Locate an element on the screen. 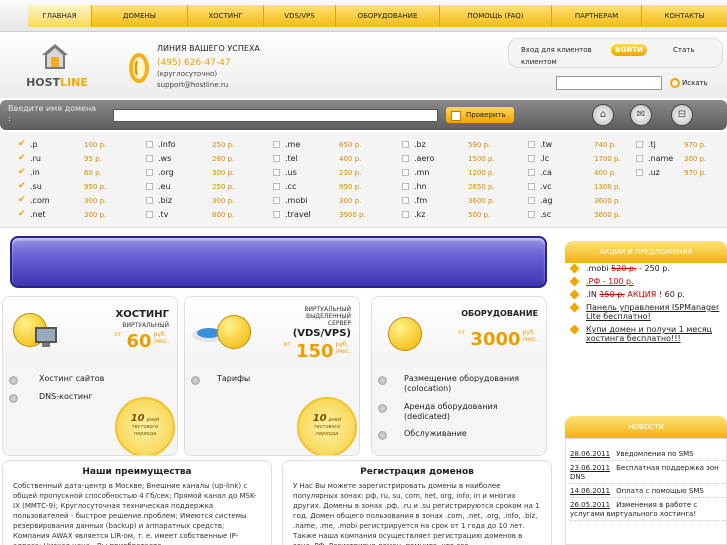 The width and height of the screenshot is (727, 545). vds-tariffs-link: Тарифы is located at coordinates (233, 378).